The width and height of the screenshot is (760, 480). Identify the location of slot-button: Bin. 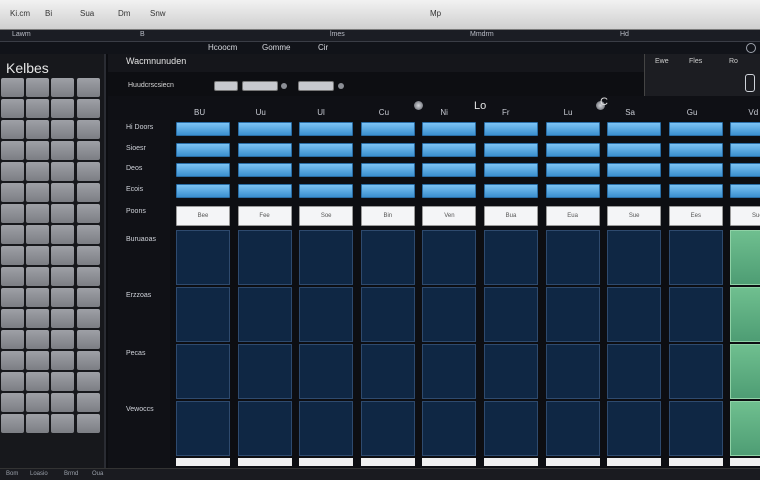
(387, 216).